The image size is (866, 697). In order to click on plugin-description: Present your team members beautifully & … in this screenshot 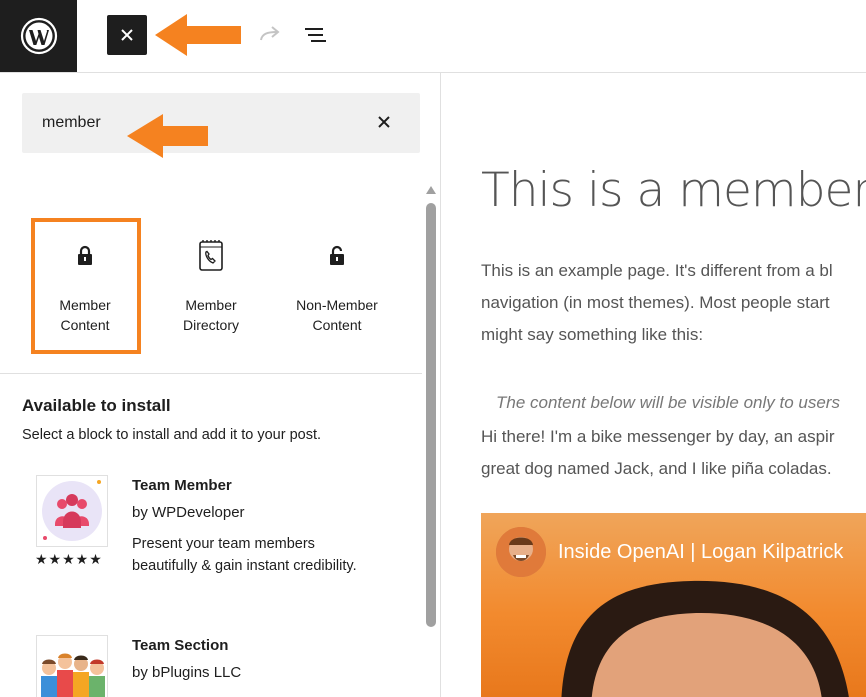, I will do `click(244, 555)`.